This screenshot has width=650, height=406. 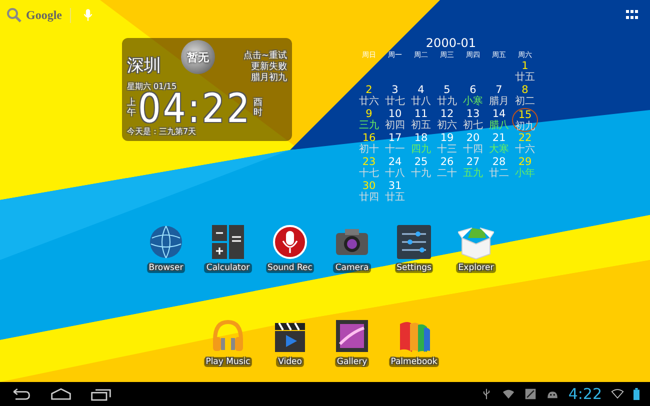 What do you see at coordinates (525, 96) in the screenshot?
I see `calendar-day: 8 初二` at bounding box center [525, 96].